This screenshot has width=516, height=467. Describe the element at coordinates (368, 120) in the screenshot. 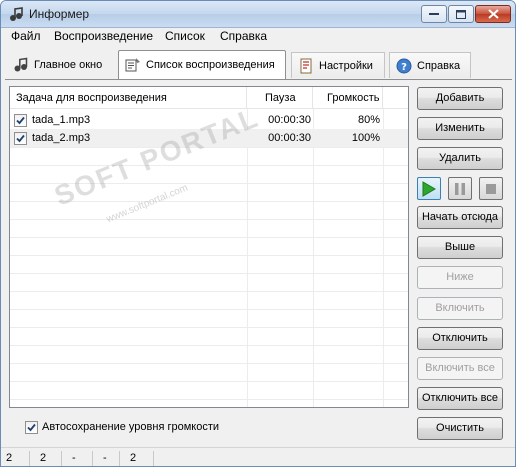

I see `row-volume: 80%` at that location.